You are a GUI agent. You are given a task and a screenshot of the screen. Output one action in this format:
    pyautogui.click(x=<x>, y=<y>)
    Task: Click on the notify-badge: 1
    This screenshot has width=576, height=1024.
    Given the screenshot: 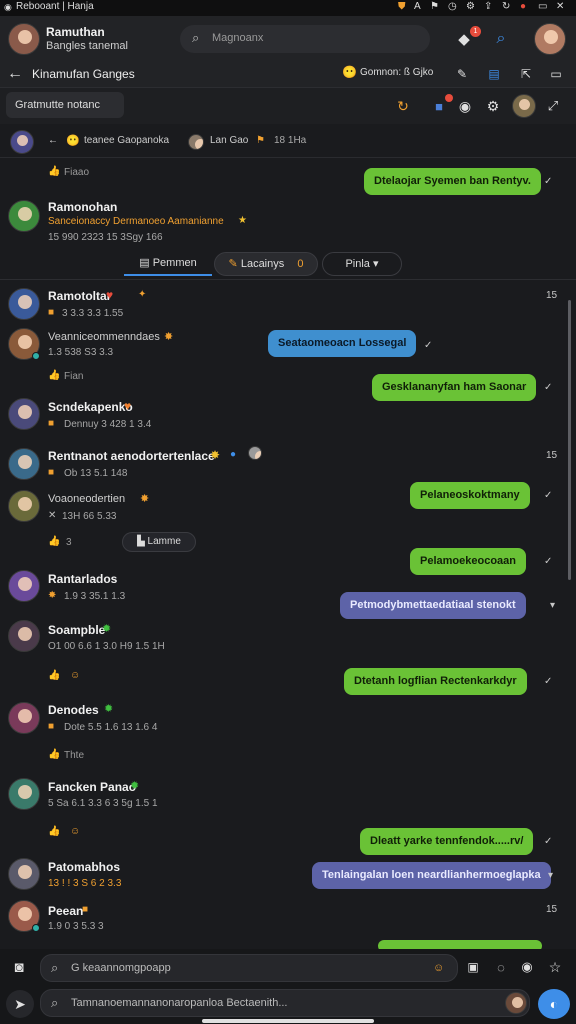 What is the action you would take?
    pyautogui.click(x=475, y=31)
    